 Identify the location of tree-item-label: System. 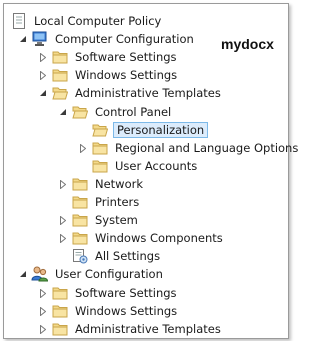
(116, 220).